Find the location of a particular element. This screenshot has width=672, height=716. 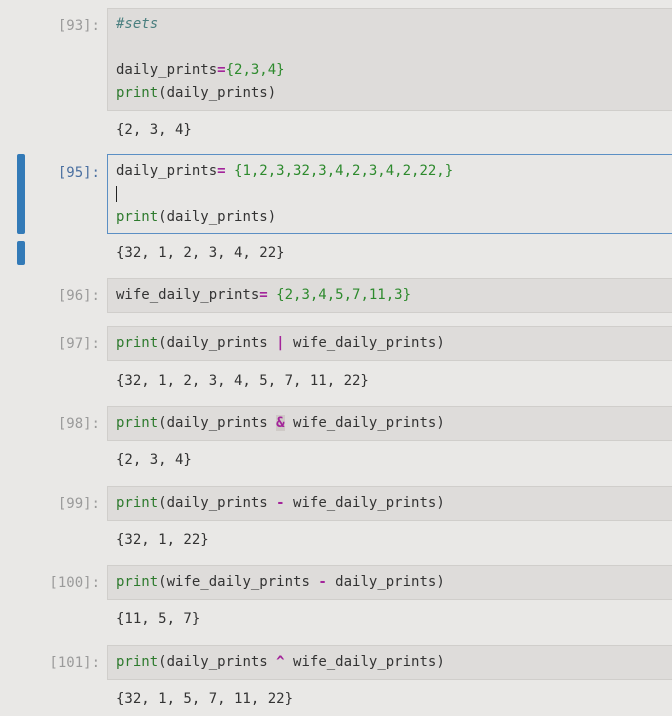

cell-output: {11, 5, 7} is located at coordinates (158, 619).